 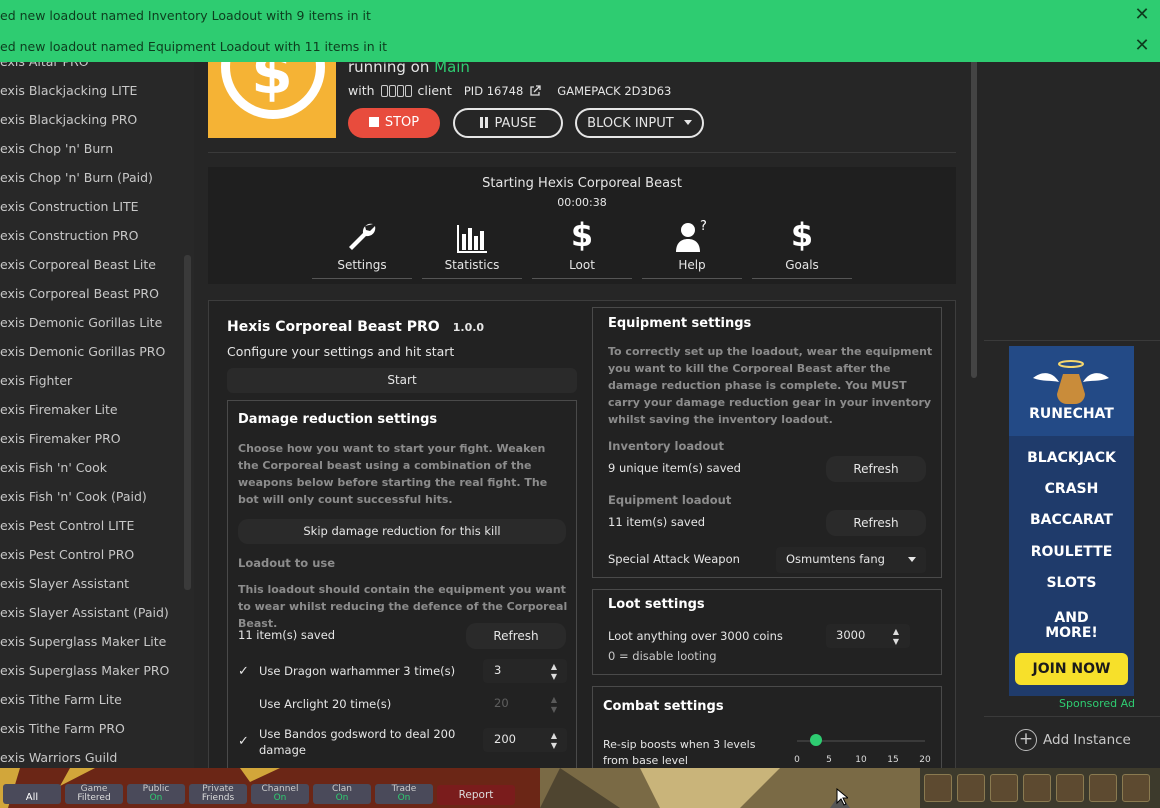 I want to click on mouse-cursor-icon, so click(x=842, y=797).